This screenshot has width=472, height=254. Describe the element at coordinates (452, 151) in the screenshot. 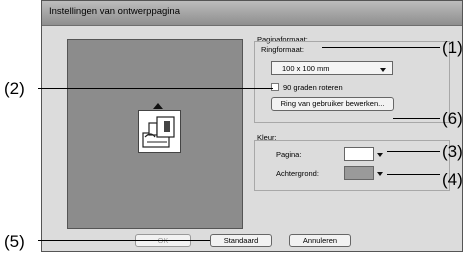

I see `callout-3: (3)` at that location.